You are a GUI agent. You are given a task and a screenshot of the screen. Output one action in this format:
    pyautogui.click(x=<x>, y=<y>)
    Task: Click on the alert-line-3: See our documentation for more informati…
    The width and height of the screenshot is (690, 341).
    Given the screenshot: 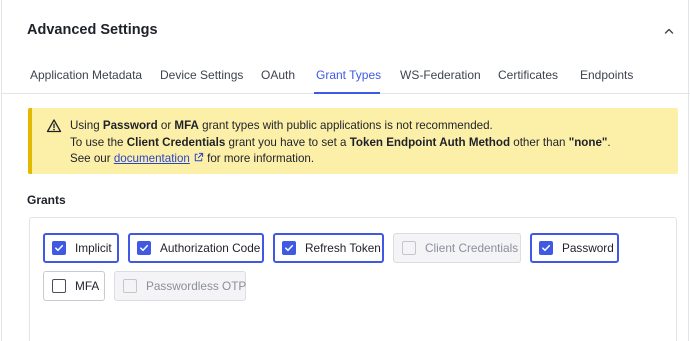 What is the action you would take?
    pyautogui.click(x=192, y=158)
    